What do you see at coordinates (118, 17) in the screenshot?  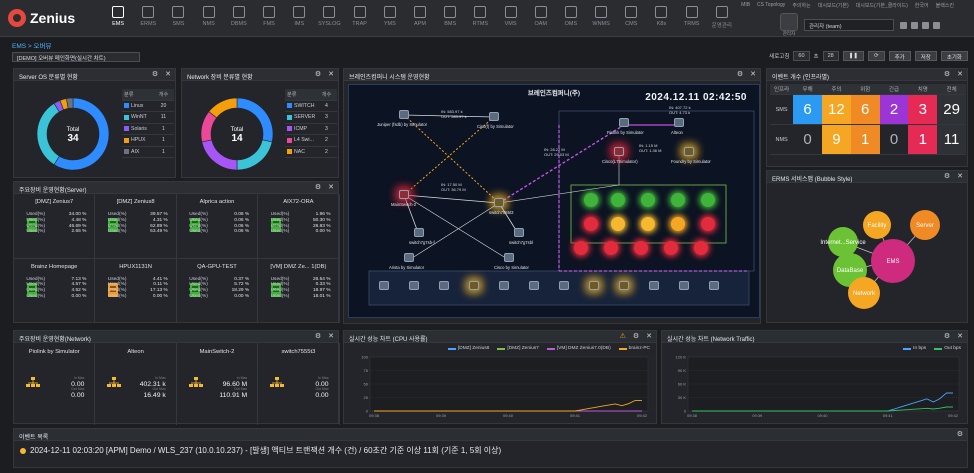 I see `nav-item: EMS` at bounding box center [118, 17].